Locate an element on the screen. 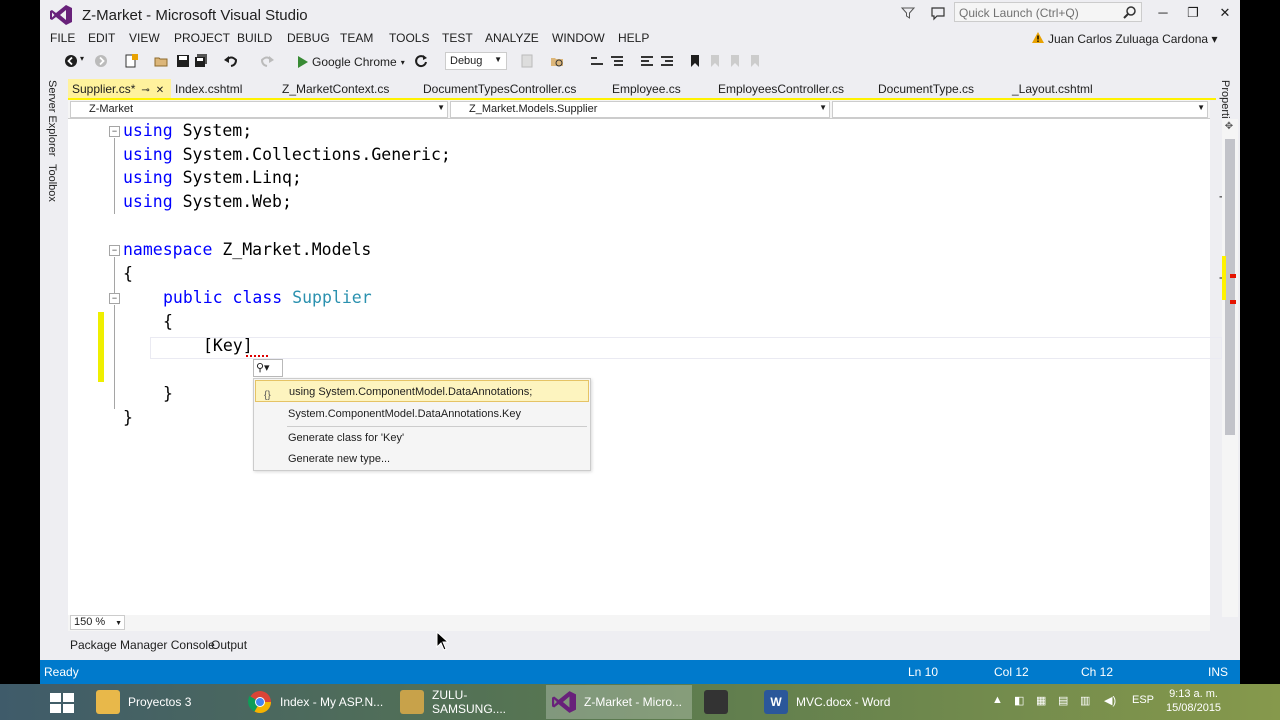  minimize-button: ─ is located at coordinates (1163, 13).